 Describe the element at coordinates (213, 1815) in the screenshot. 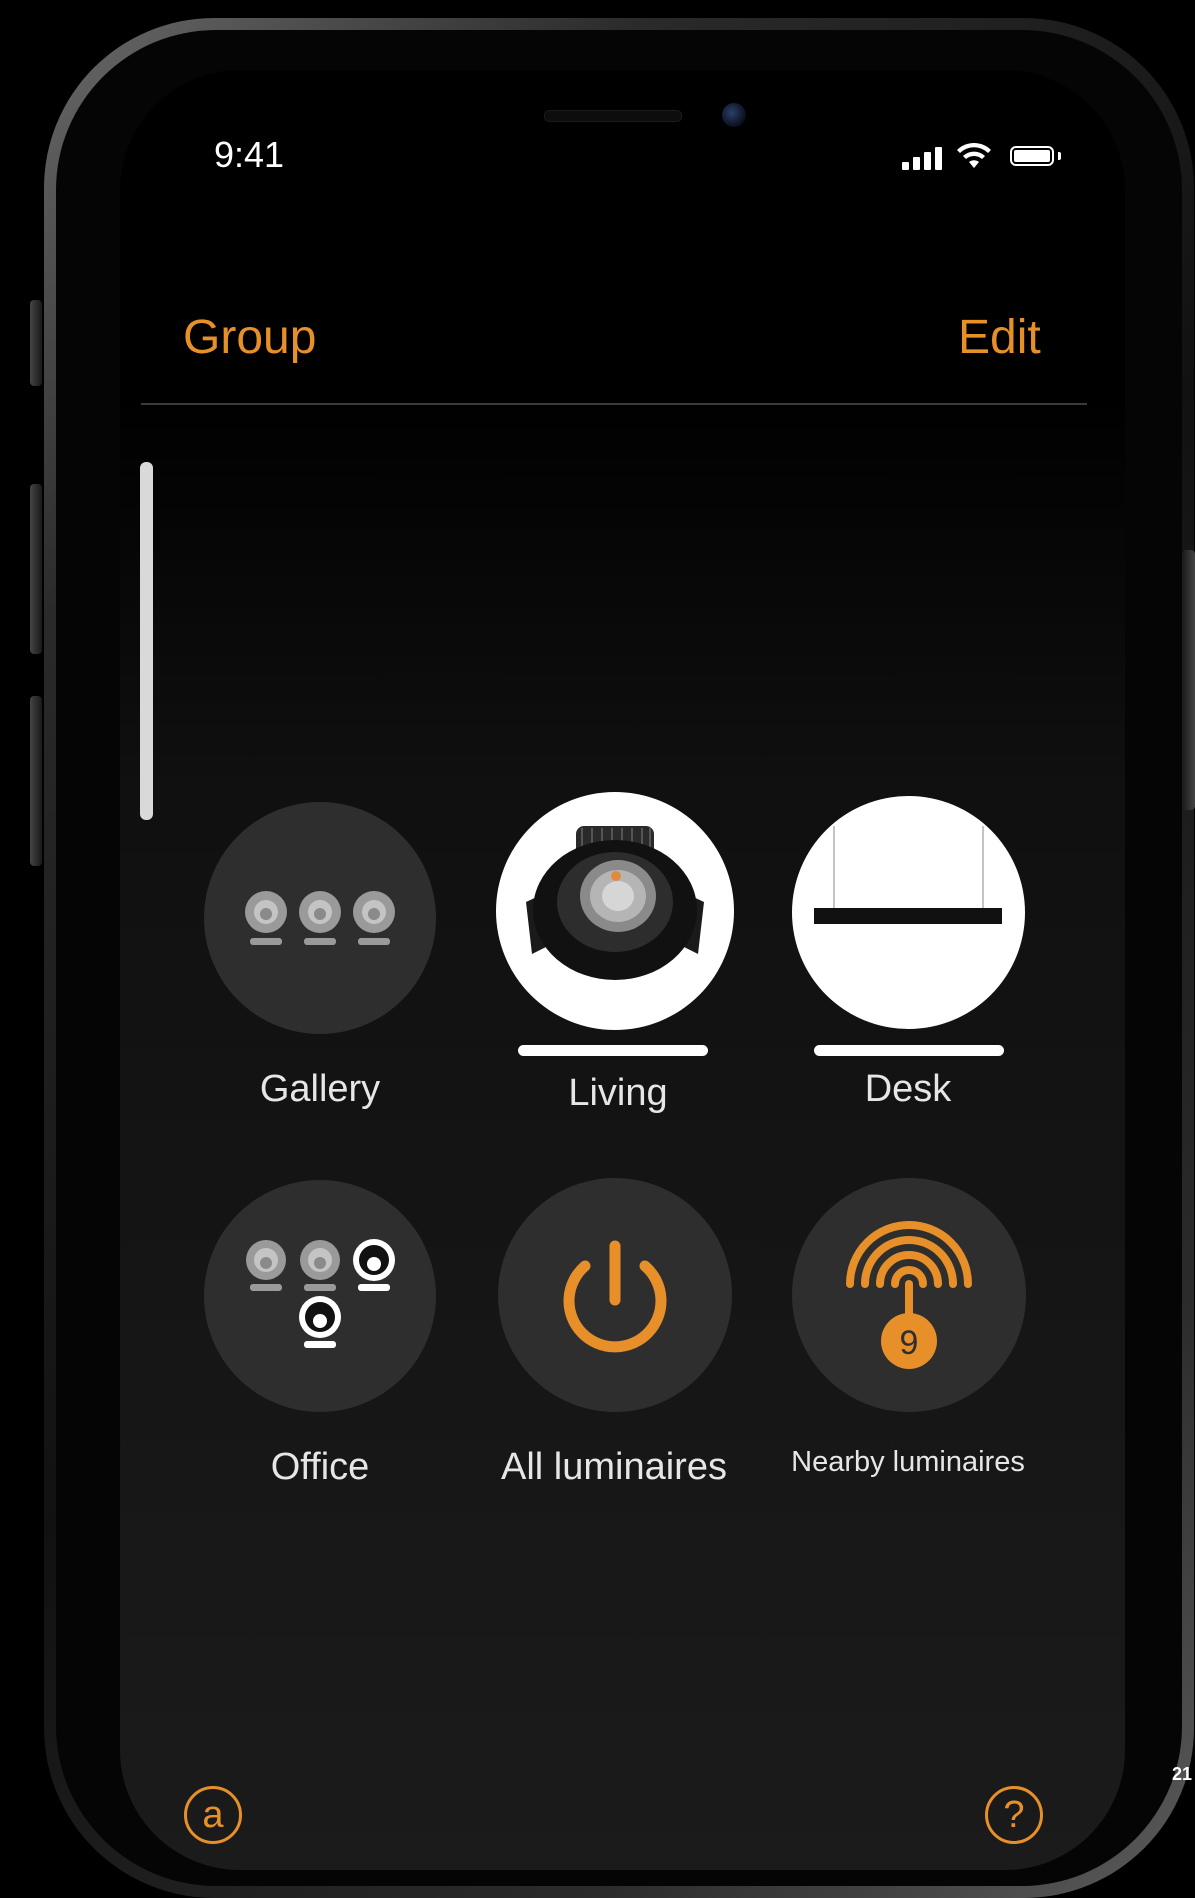

I see `account-icon: a` at that location.